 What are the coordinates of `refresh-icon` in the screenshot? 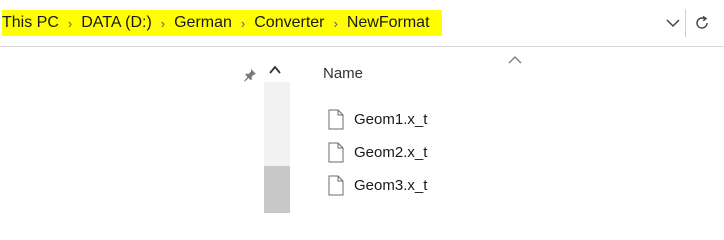 It's located at (702, 23).